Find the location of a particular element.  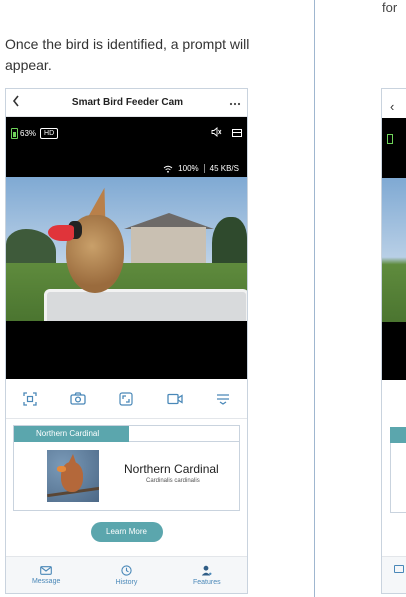

fullscreen-icon is located at coordinates (126, 398).